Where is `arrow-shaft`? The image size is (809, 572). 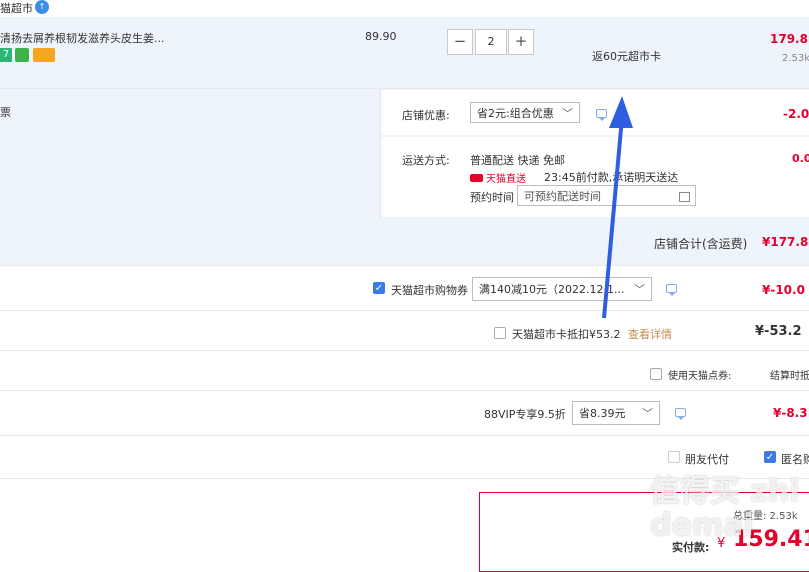
arrow-shaft is located at coordinates (613, 218).